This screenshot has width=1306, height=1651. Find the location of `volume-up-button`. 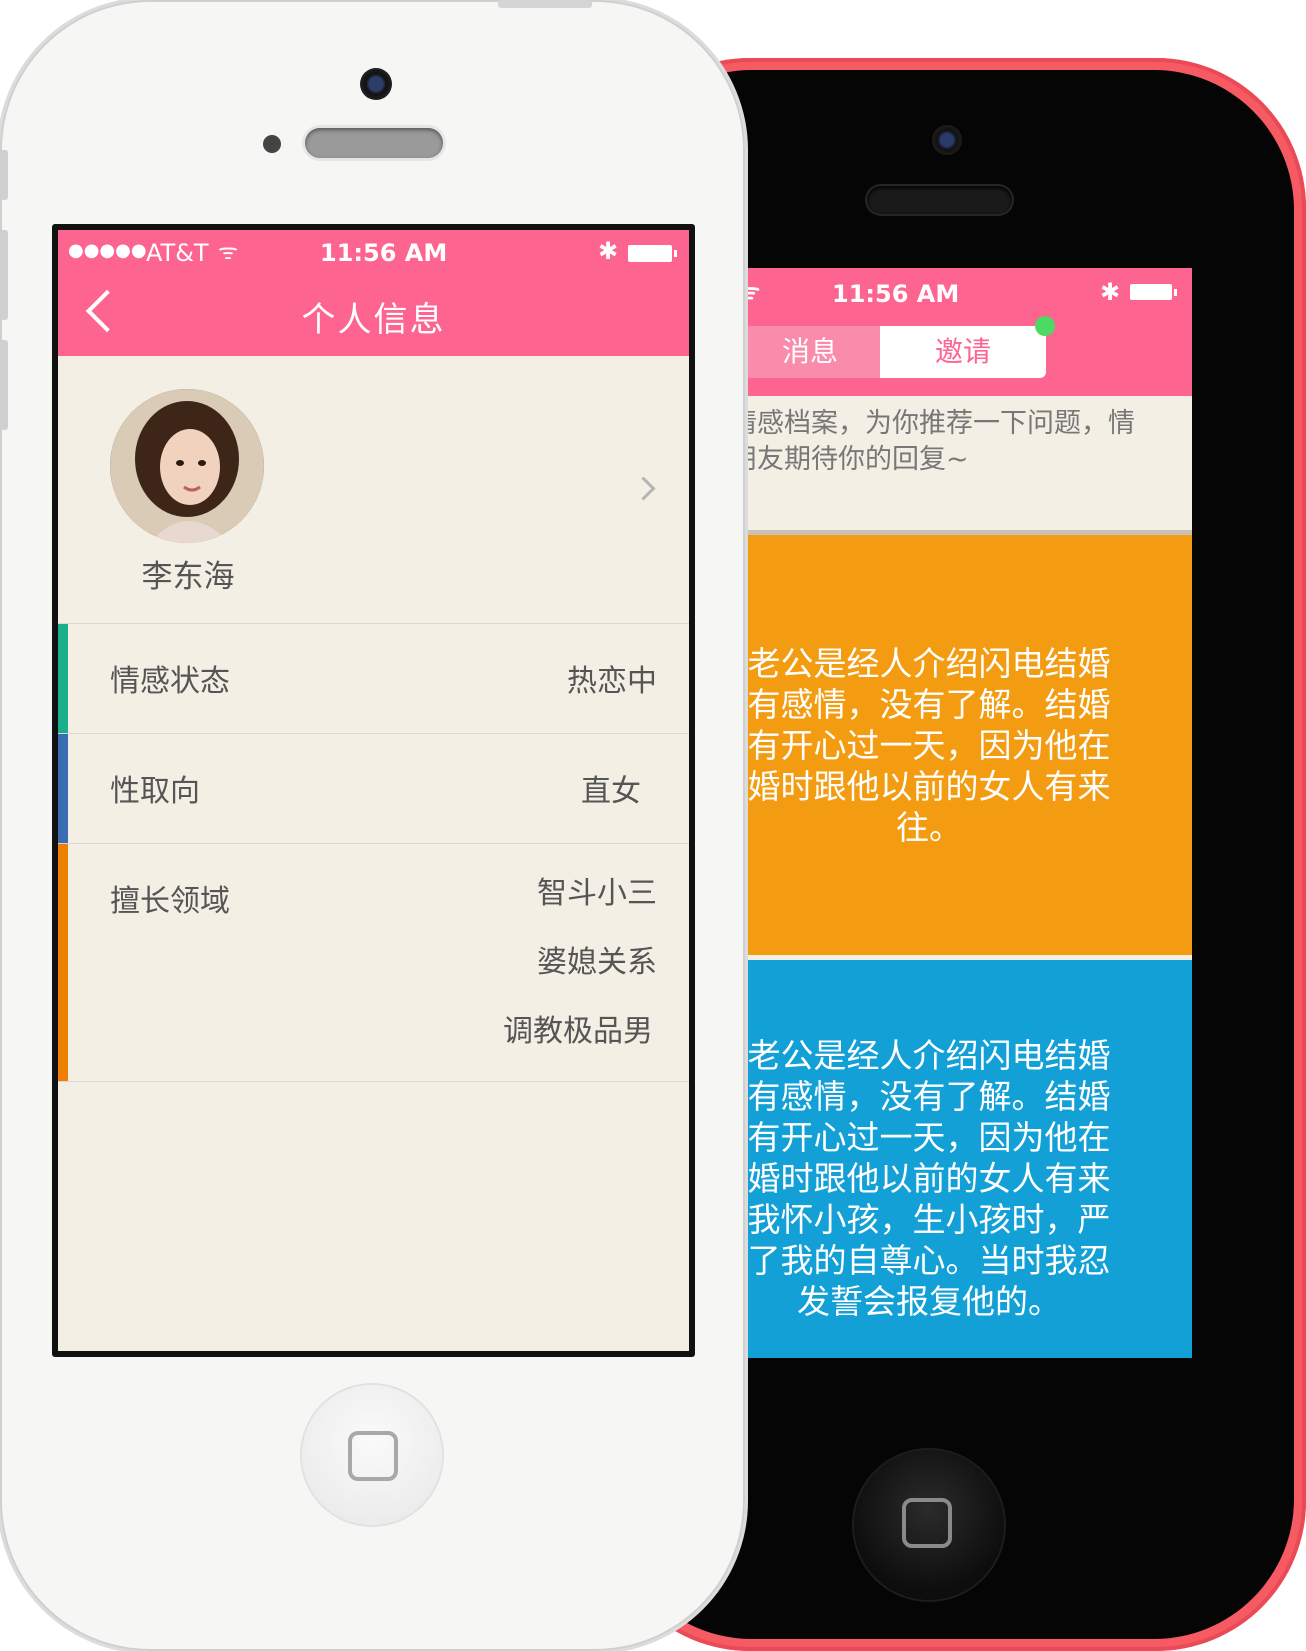

volume-up-button is located at coordinates (4, 275).